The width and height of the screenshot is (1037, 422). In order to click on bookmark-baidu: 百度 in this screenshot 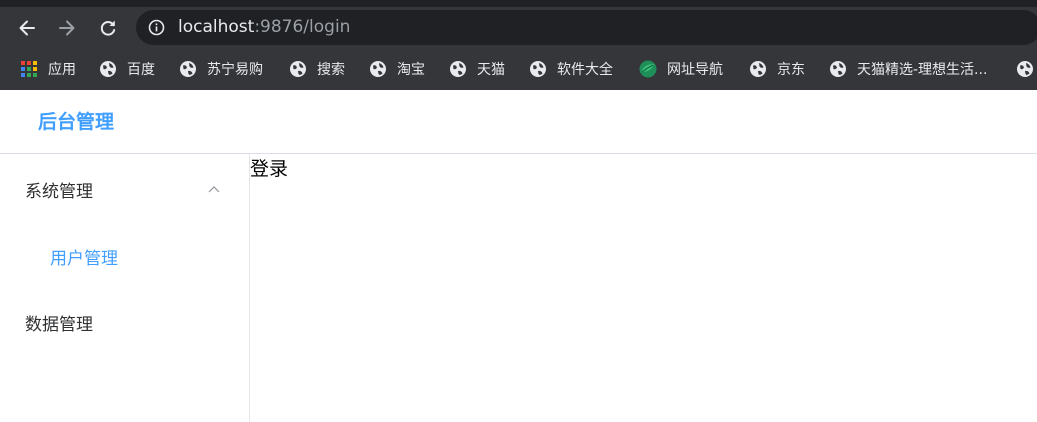, I will do `click(127, 69)`.